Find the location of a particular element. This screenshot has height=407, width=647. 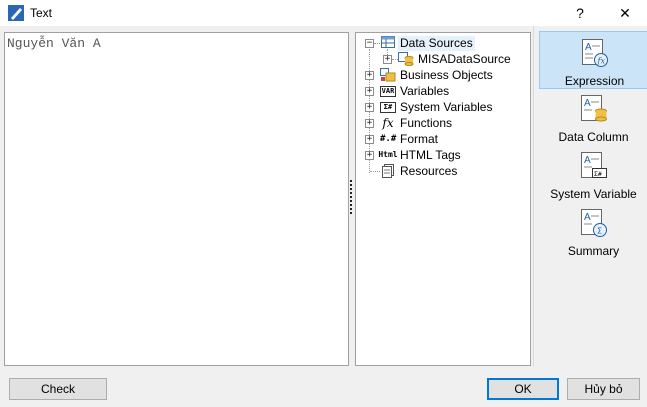

tree-item-label: System Variables is located at coordinates (446, 107).